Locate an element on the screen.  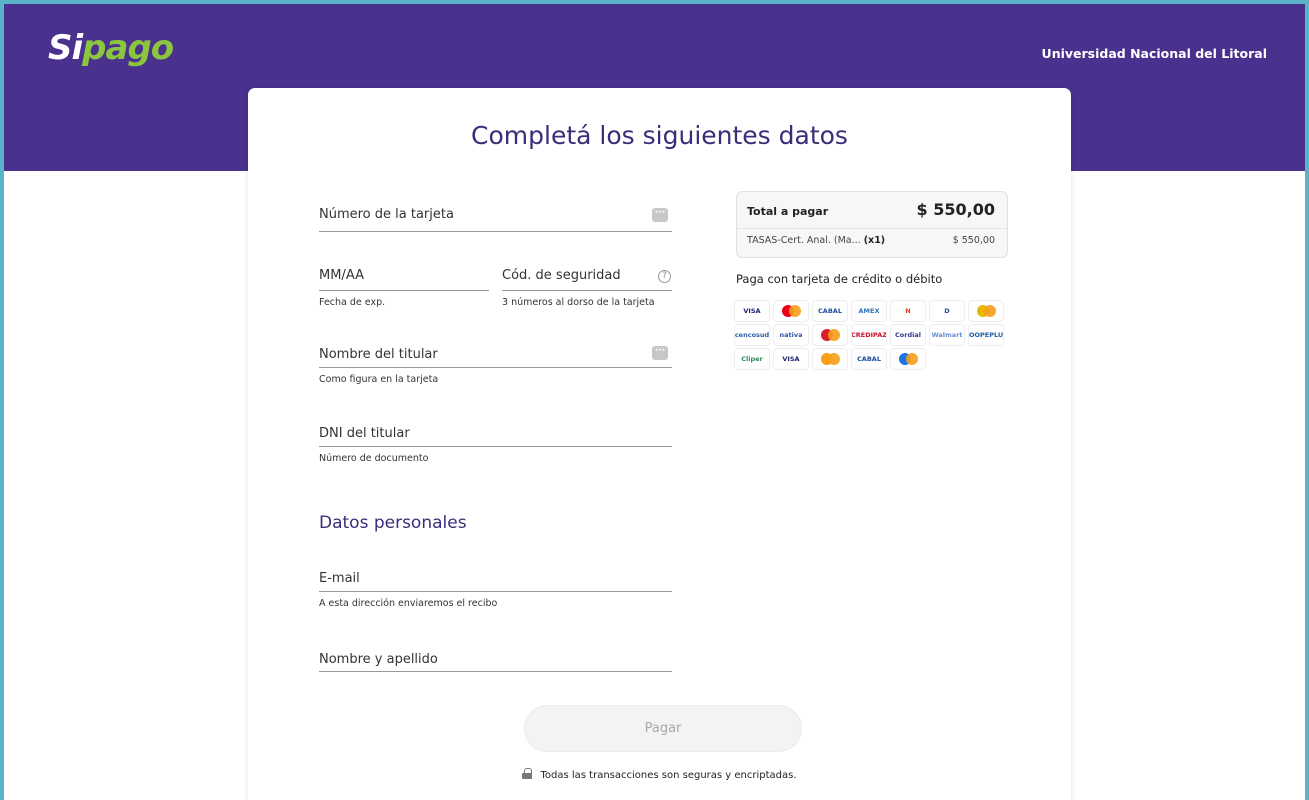
maestro-icon is located at coordinates (830, 359).